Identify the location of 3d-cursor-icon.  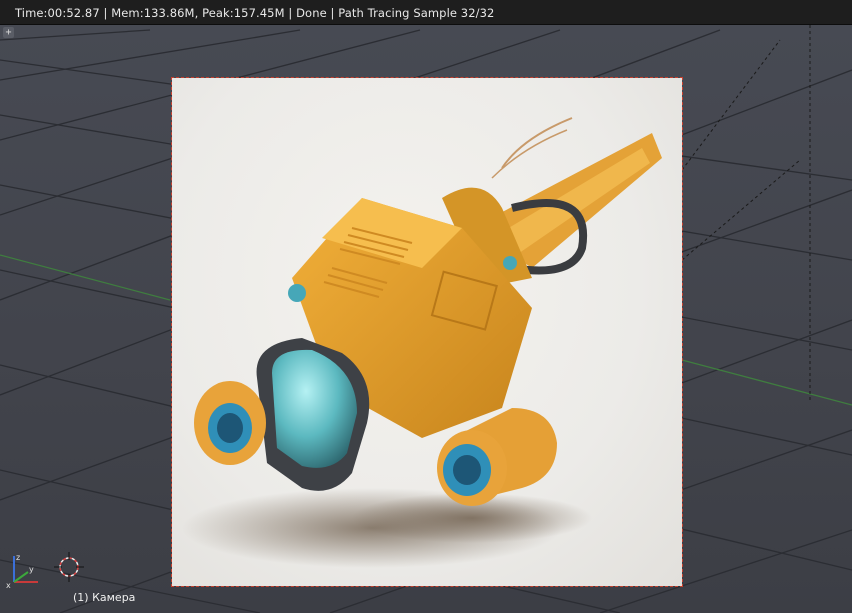
(69, 567).